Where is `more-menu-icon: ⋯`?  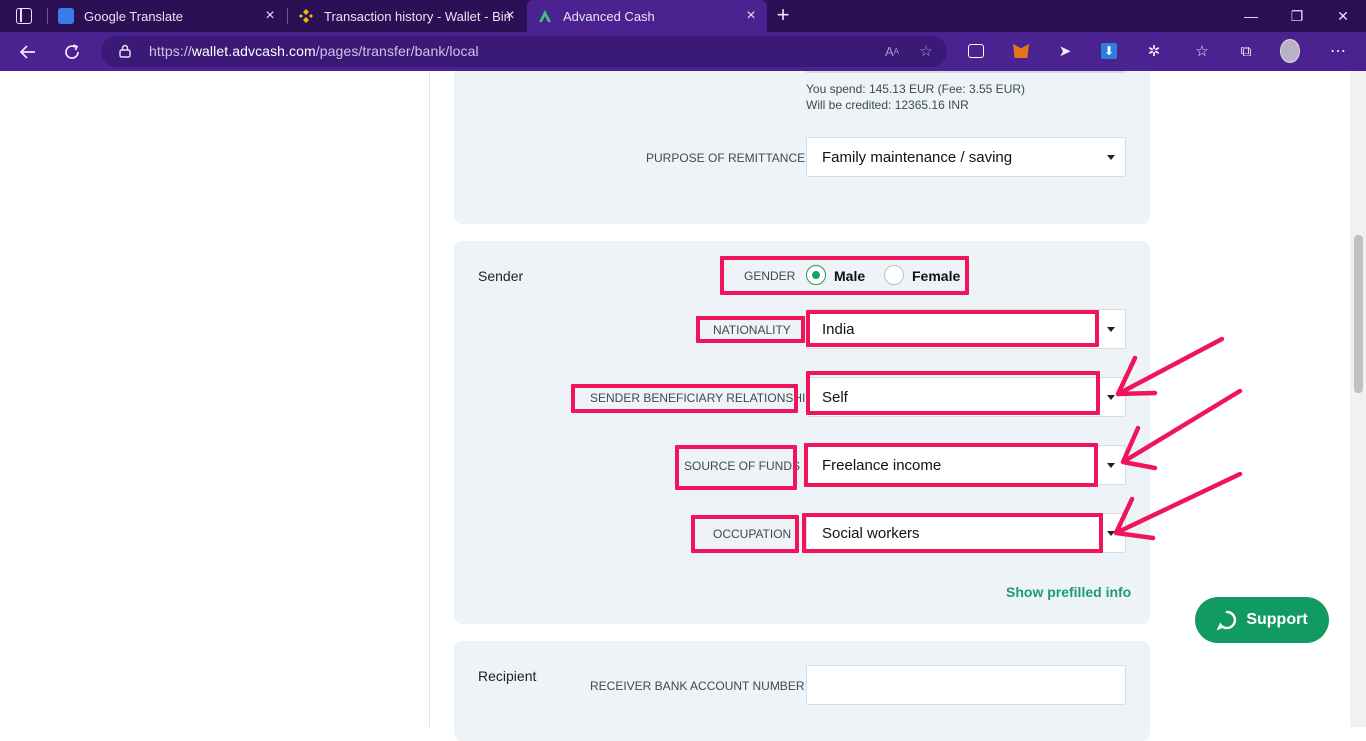
more-menu-icon: ⋯ is located at coordinates (1338, 51).